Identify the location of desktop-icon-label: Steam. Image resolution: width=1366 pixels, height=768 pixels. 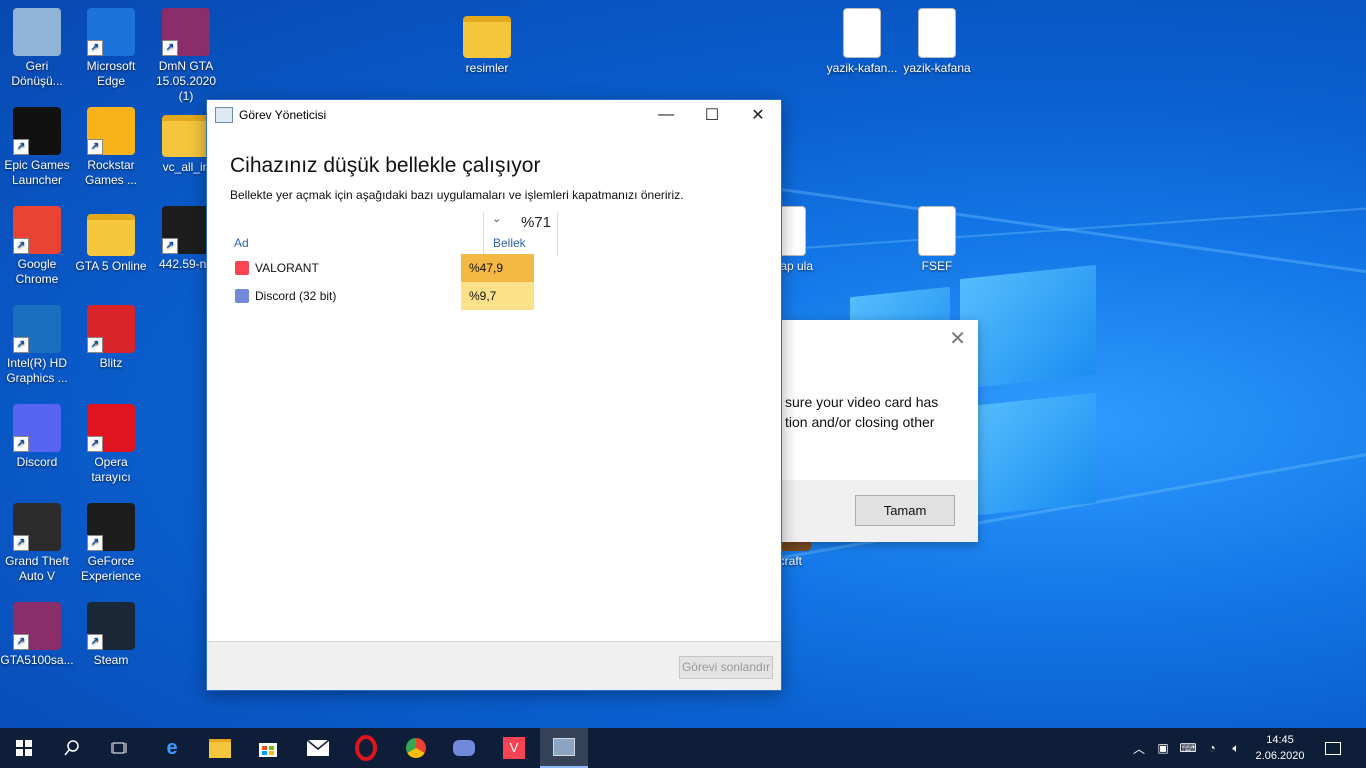
(111, 660).